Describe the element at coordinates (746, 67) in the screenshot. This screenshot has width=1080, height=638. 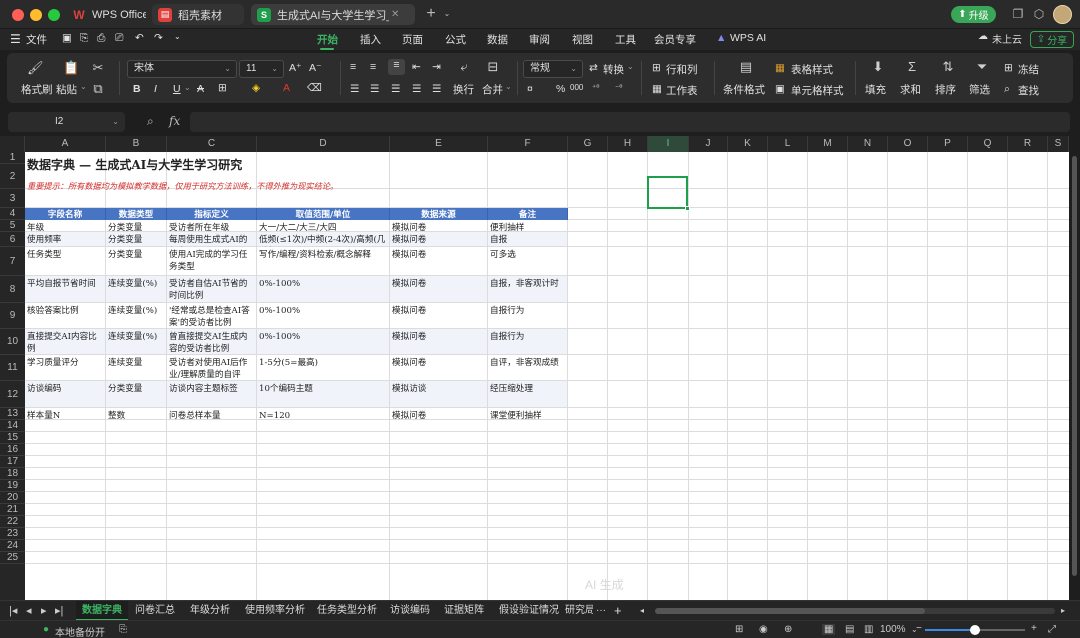
I see `conditional-format-icon: ▤` at that location.